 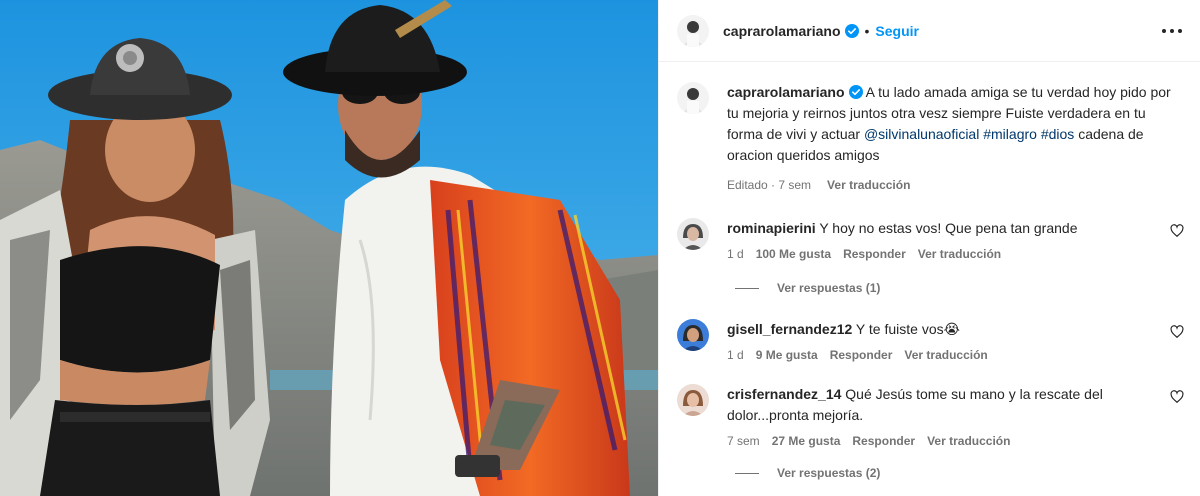 I want to click on caption-avatar-image, so click(x=693, y=98).